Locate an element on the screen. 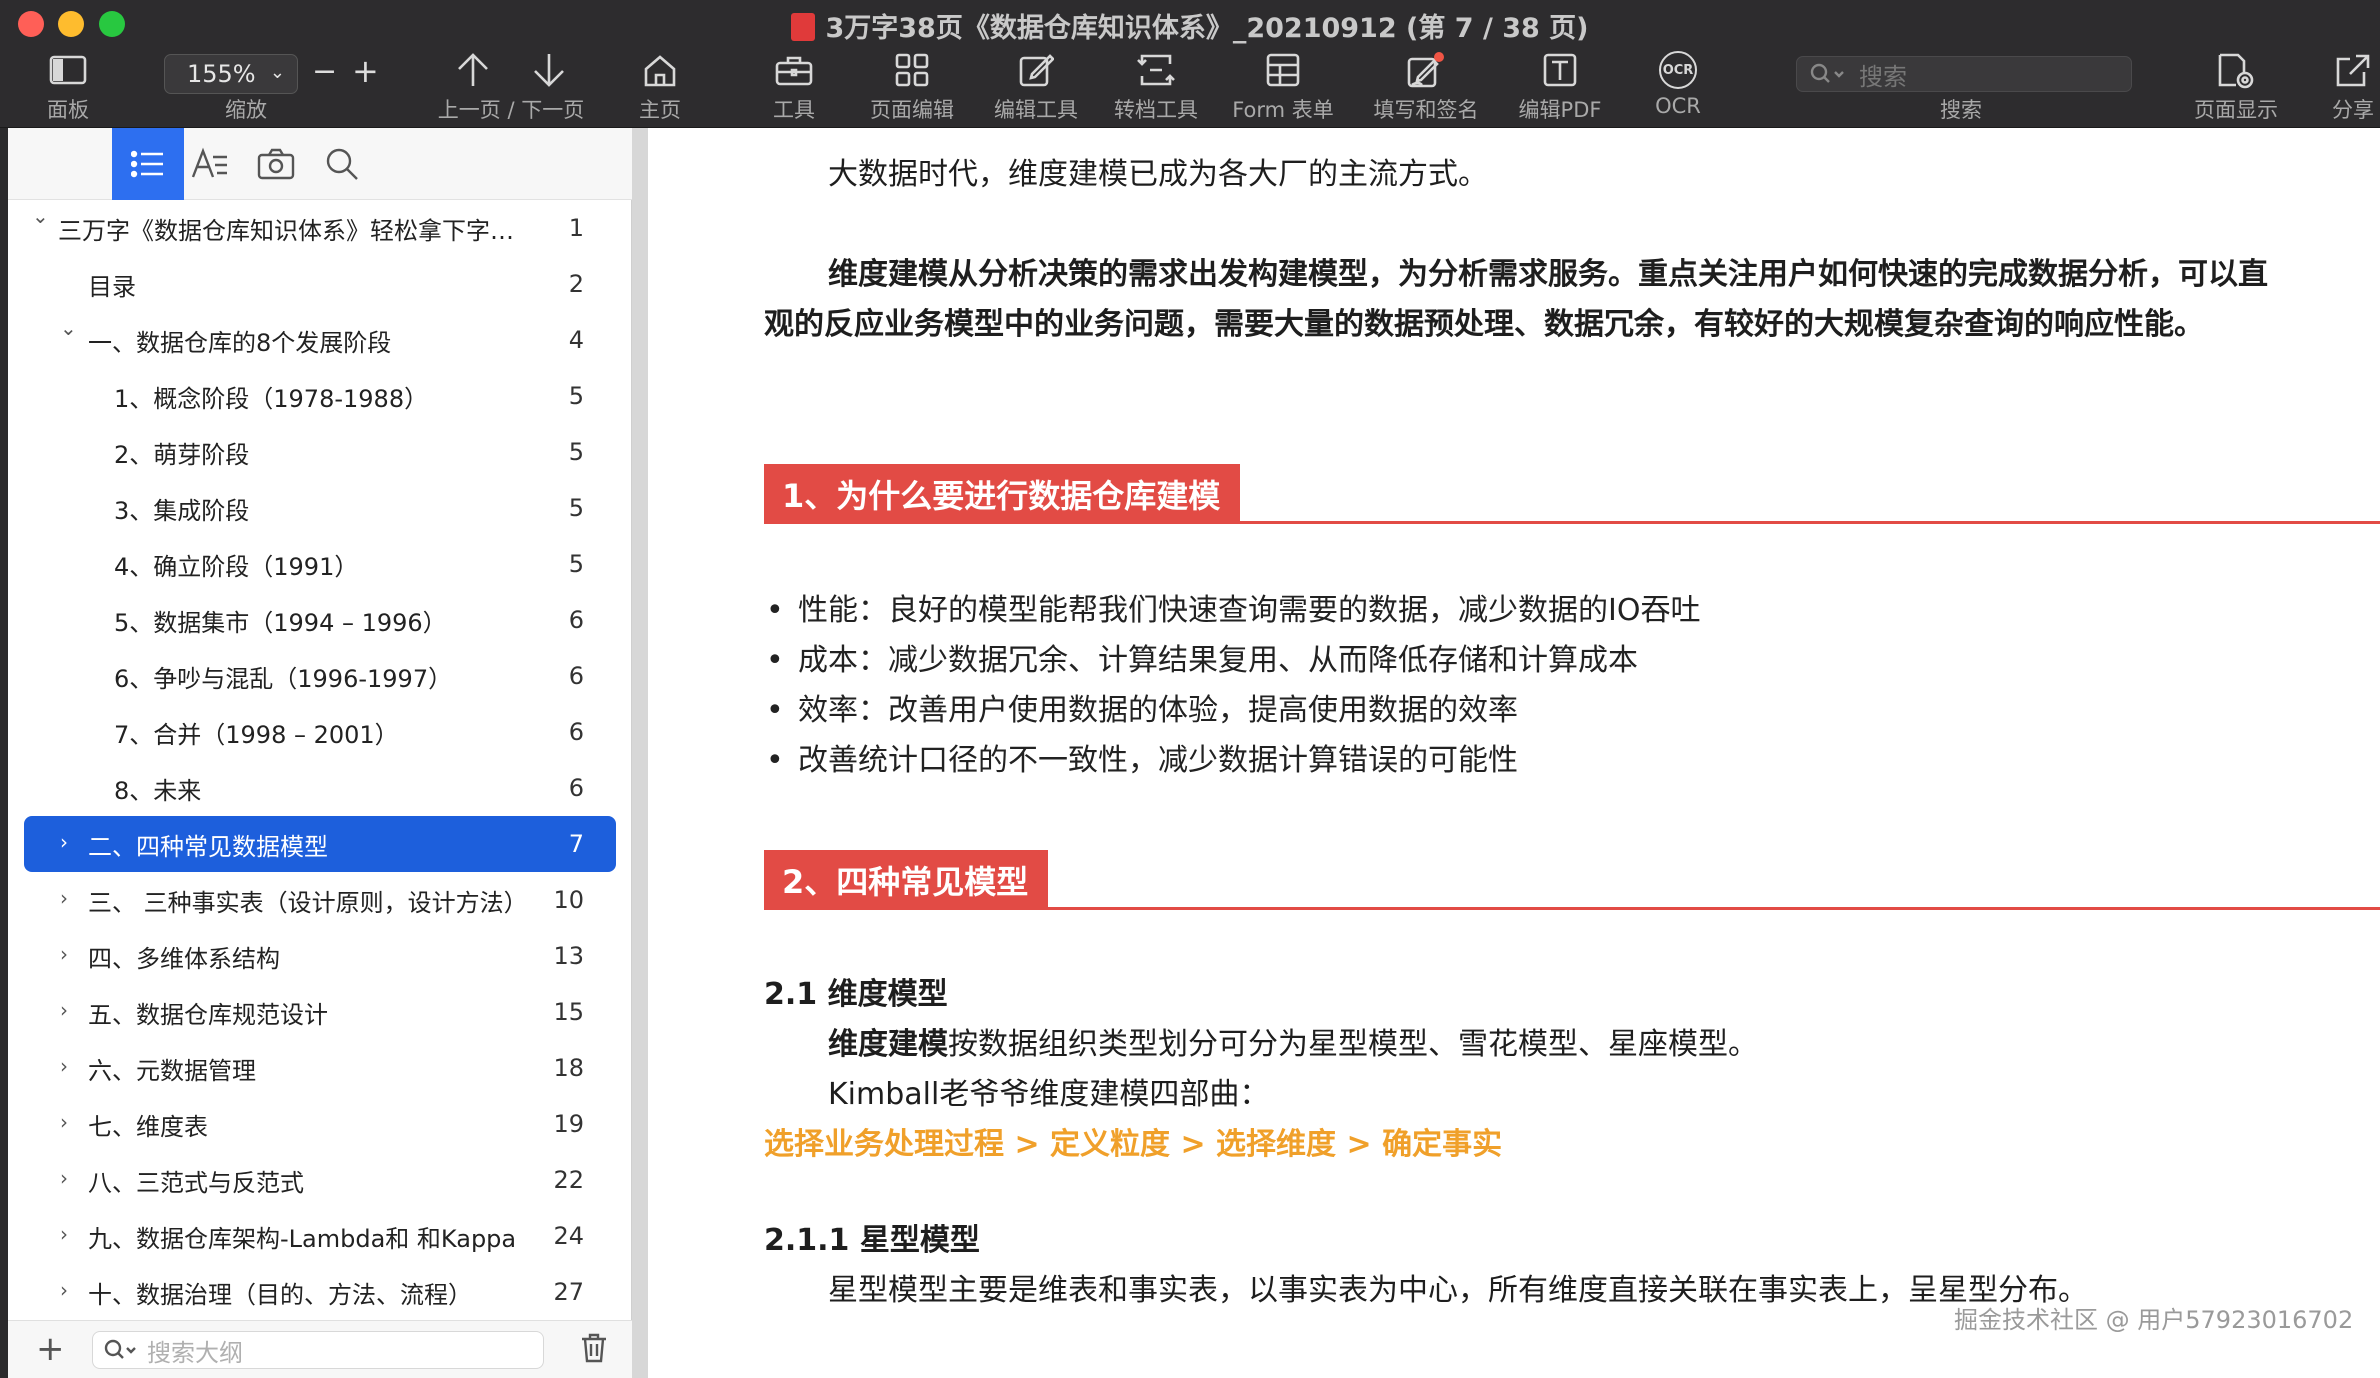  toolbar-search-input: 搜索 is located at coordinates (1964, 74).